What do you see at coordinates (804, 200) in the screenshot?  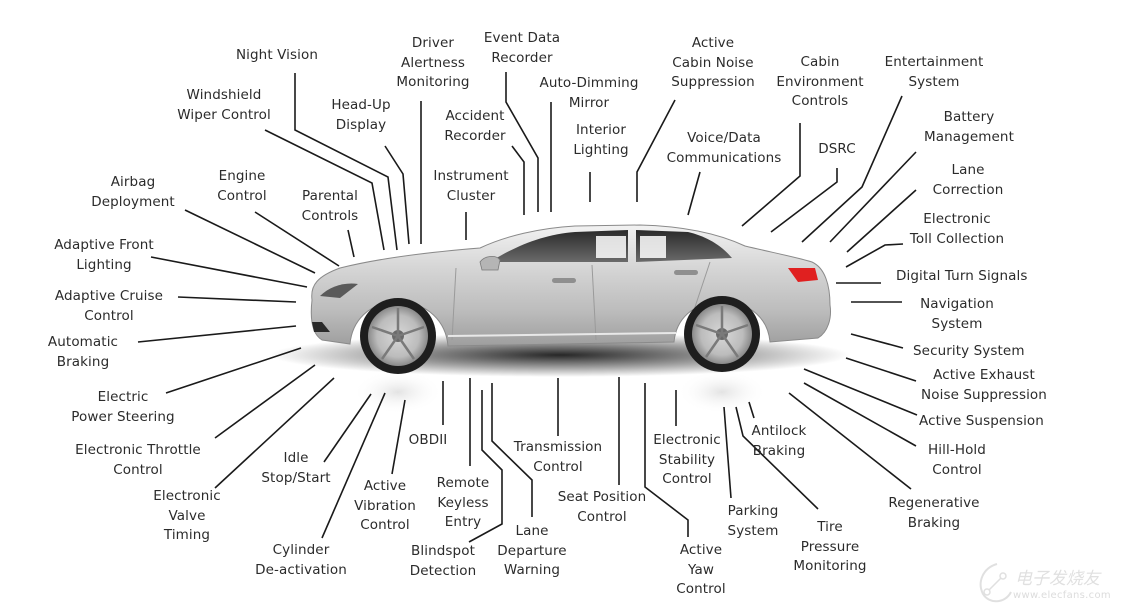 I see `leader-dsrc` at bounding box center [804, 200].